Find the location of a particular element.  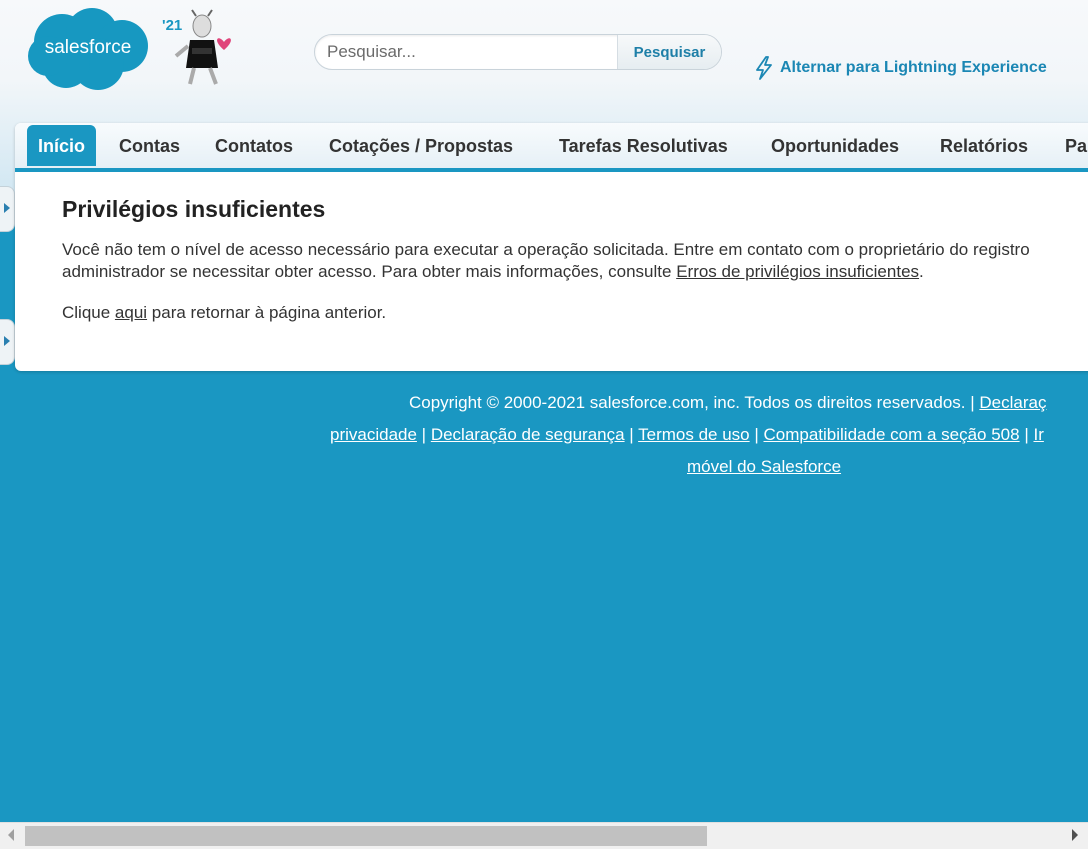

sidebar-toggle-bottom is located at coordinates (7, 342).